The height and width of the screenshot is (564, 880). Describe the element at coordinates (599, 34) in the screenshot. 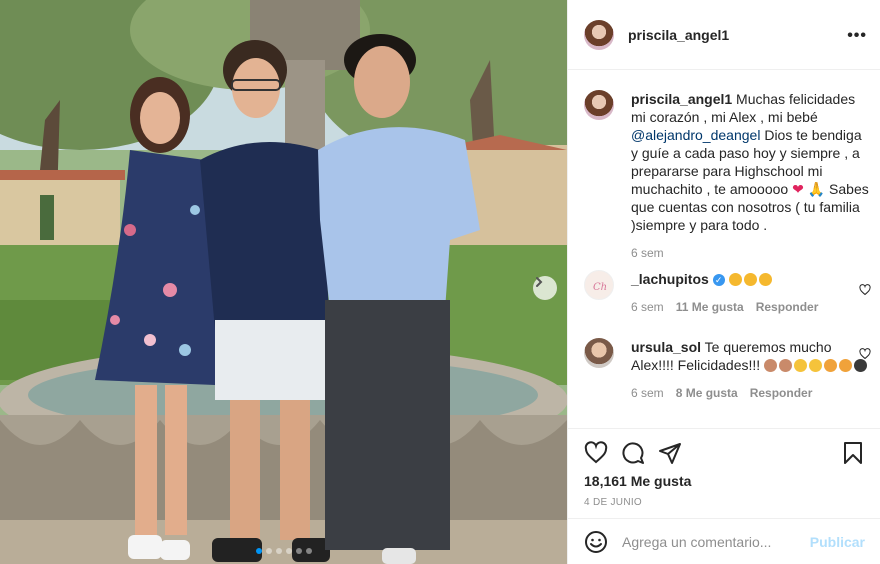

I see `author-avatar` at that location.